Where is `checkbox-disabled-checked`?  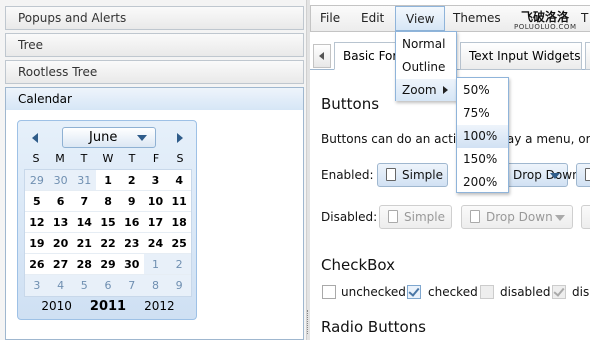
checkbox-disabled-checked is located at coordinates (559, 292).